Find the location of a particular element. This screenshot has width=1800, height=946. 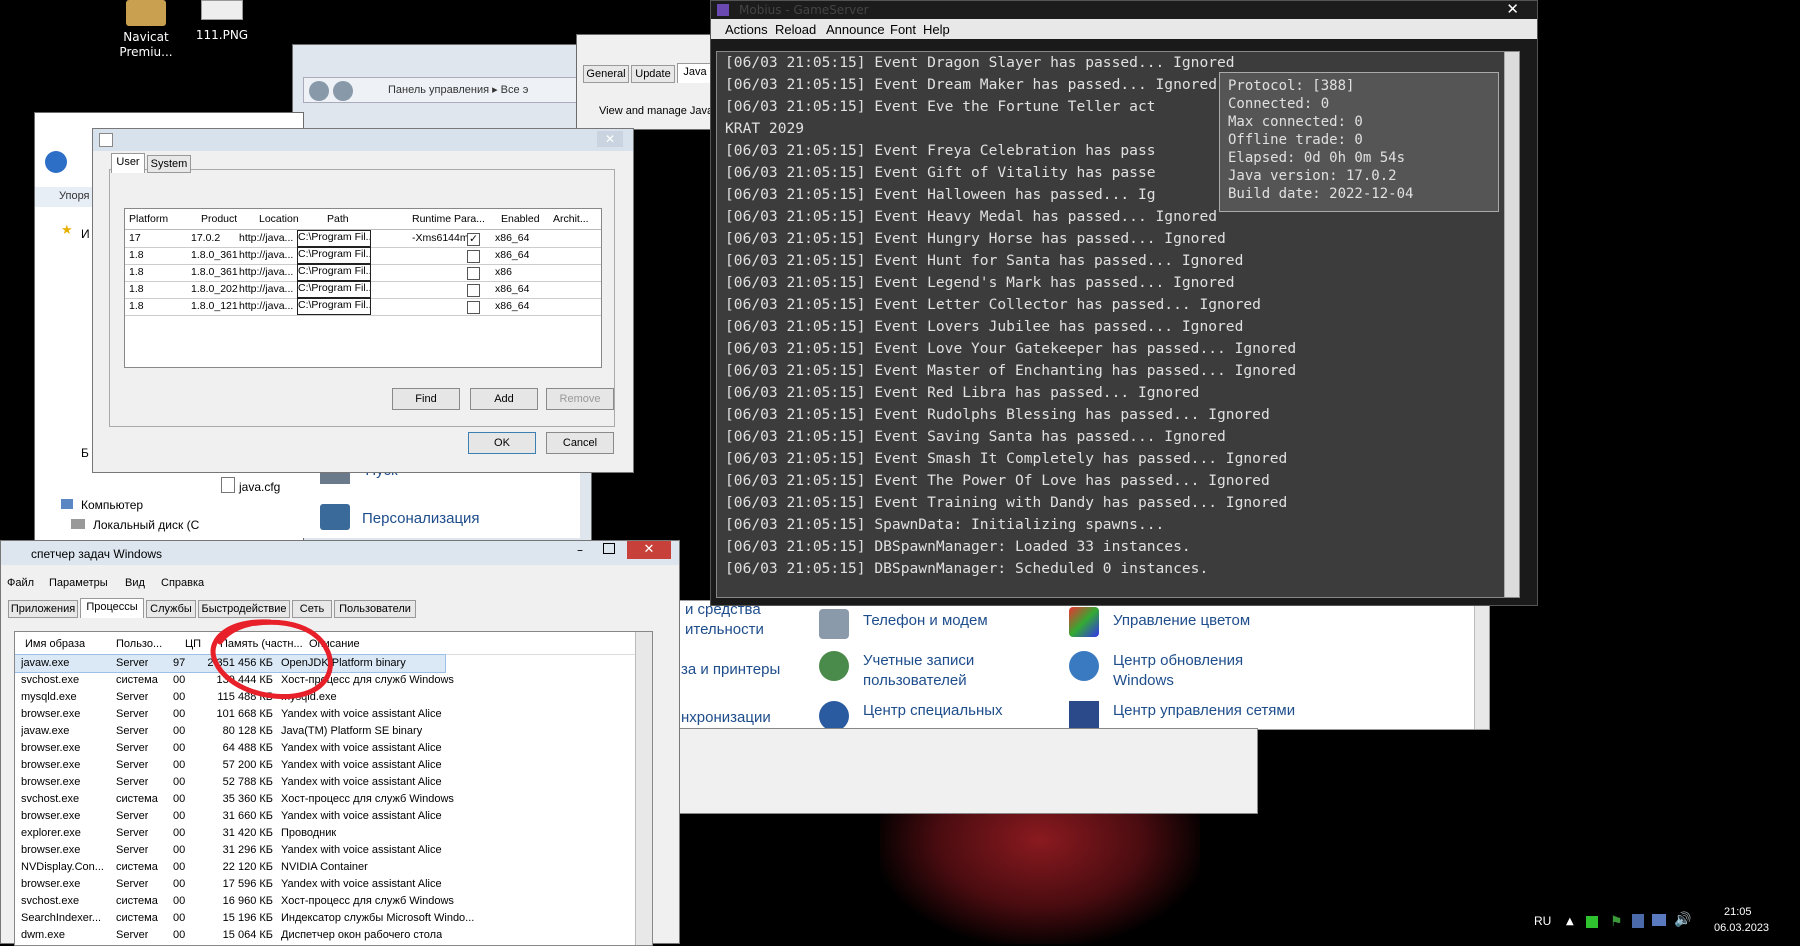

col-cpu: ЦП is located at coordinates (193, 644).